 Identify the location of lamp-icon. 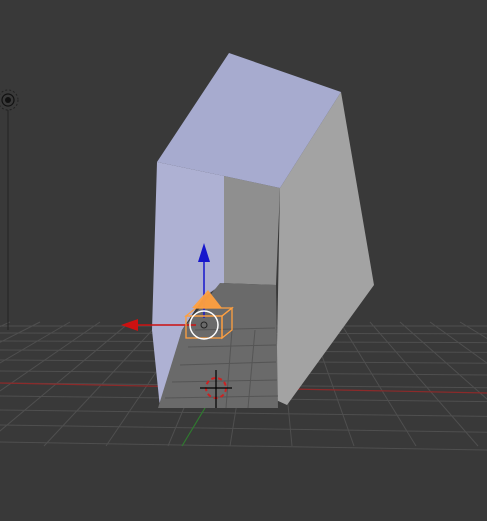
(9, 209).